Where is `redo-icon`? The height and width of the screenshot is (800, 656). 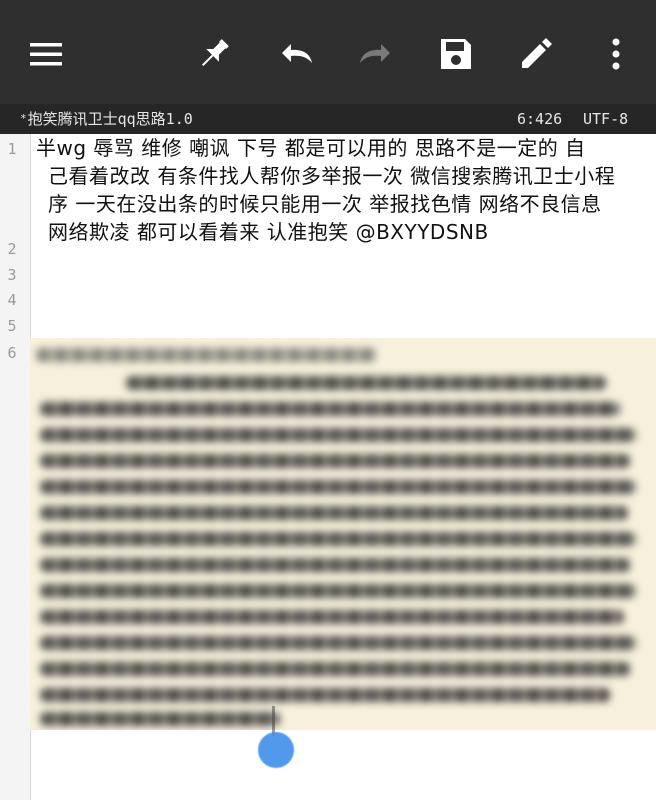
redo-icon is located at coordinates (375, 53).